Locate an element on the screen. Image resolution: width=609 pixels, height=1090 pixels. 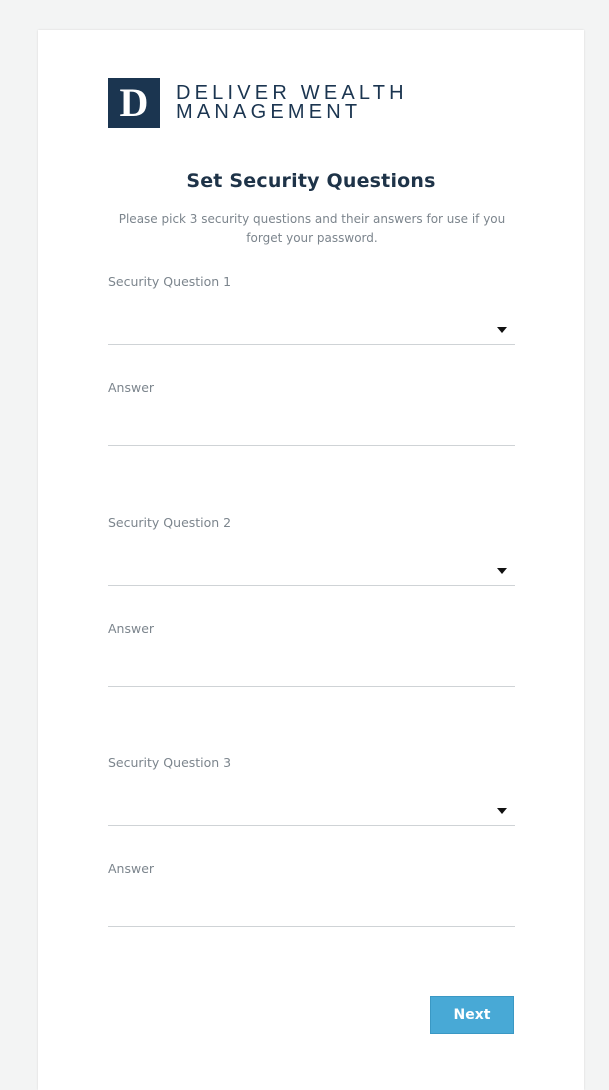
security-question-3-select is located at coordinates (311, 811).